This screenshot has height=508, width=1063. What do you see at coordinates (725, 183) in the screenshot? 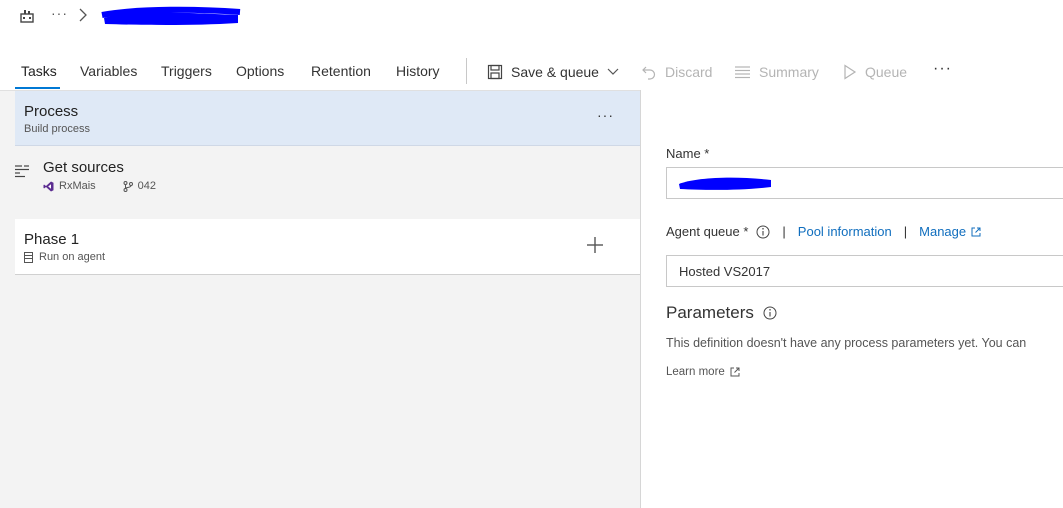
I see `redacted-name-value` at bounding box center [725, 183].